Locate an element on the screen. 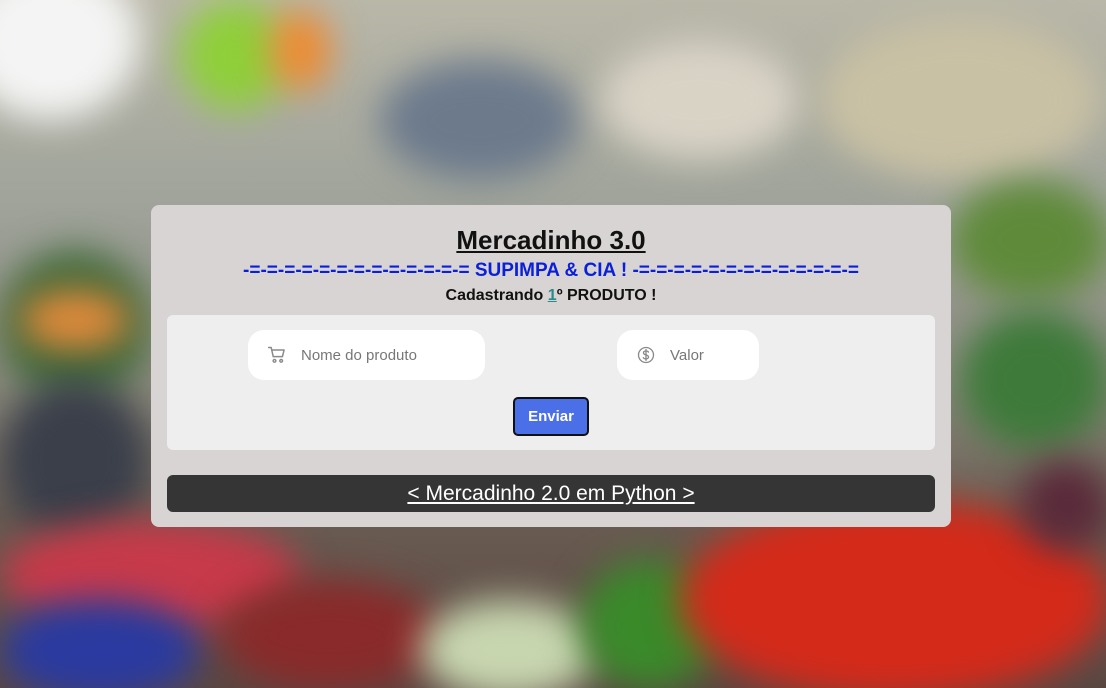  mercadinho-2-link: < Mercadinho 2.0 em Python > is located at coordinates (550, 494).